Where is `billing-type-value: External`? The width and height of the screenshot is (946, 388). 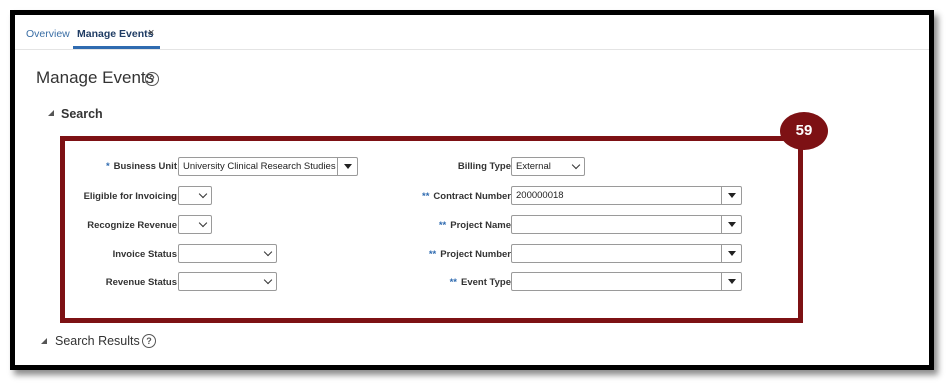 billing-type-value: External is located at coordinates (533, 166).